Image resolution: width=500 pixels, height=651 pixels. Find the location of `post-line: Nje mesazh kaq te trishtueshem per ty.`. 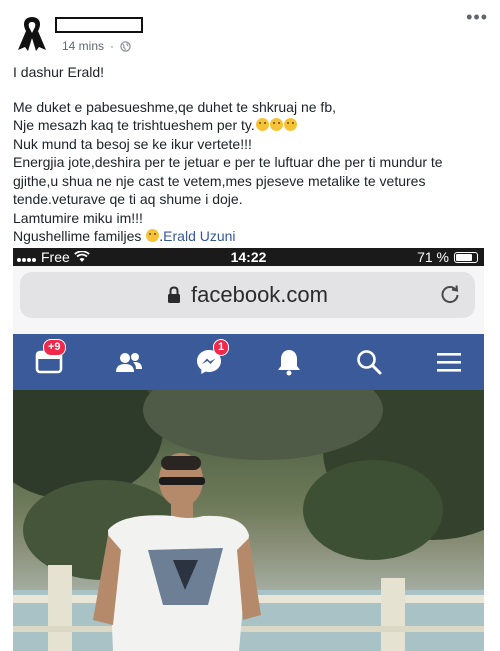

post-line: Nje mesazh kaq te trishtueshem per ty. is located at coordinates (248, 125).